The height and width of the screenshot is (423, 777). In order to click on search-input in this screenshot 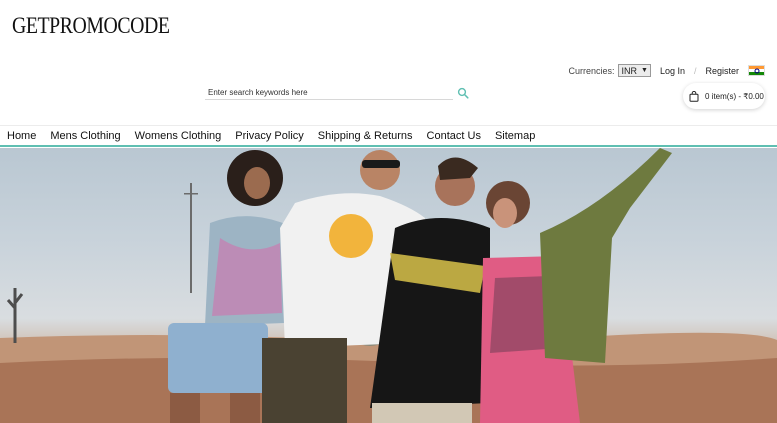, I will do `click(329, 92)`.